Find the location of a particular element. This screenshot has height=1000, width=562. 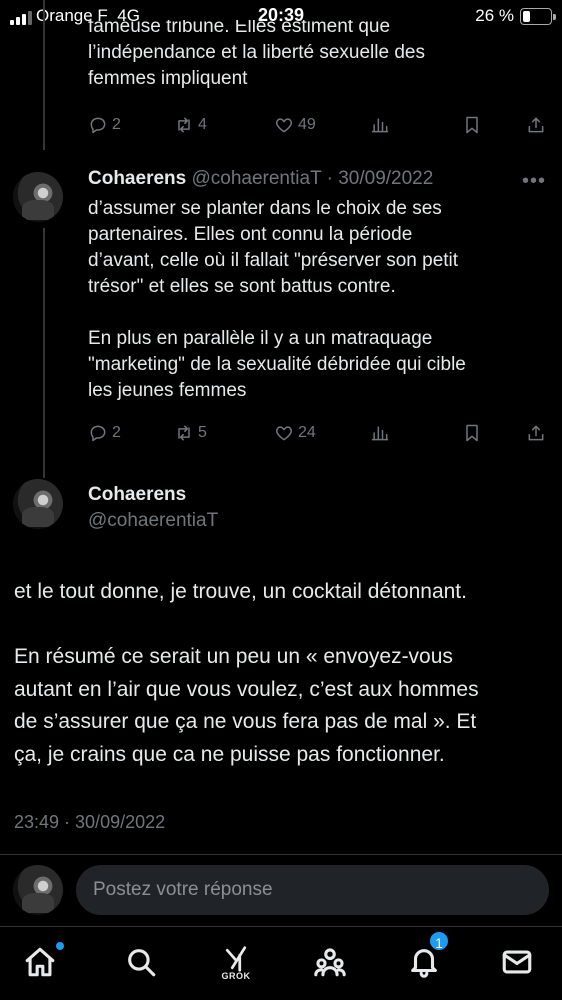

retweet-button: 5 is located at coordinates (190, 433).